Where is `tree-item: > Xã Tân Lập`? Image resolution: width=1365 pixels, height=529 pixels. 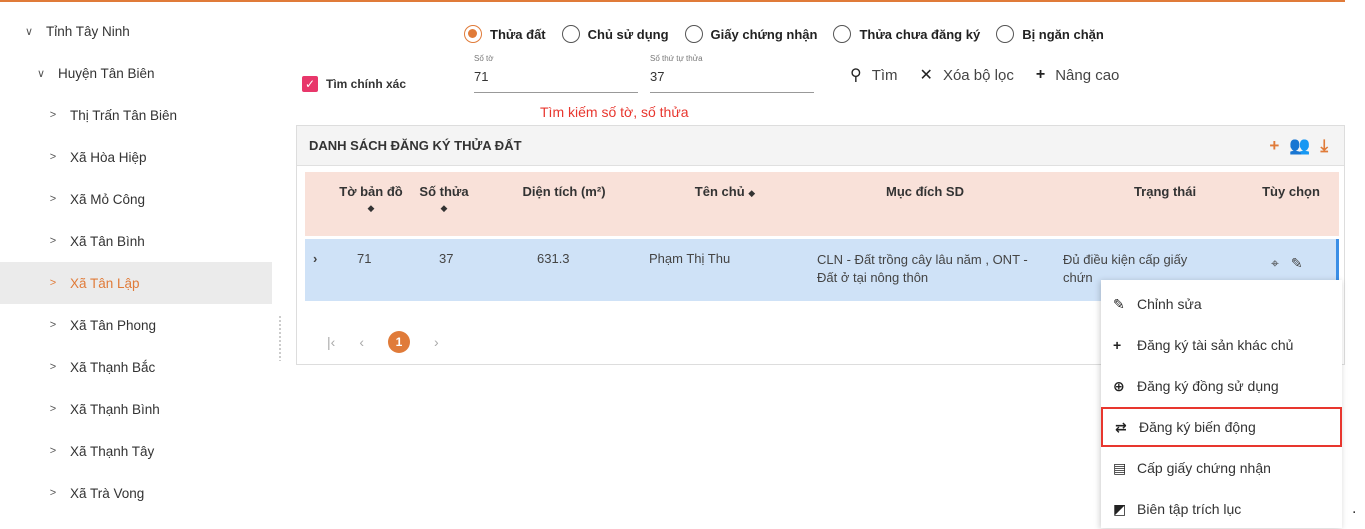 tree-item: > Xã Tân Lập is located at coordinates (136, 283).